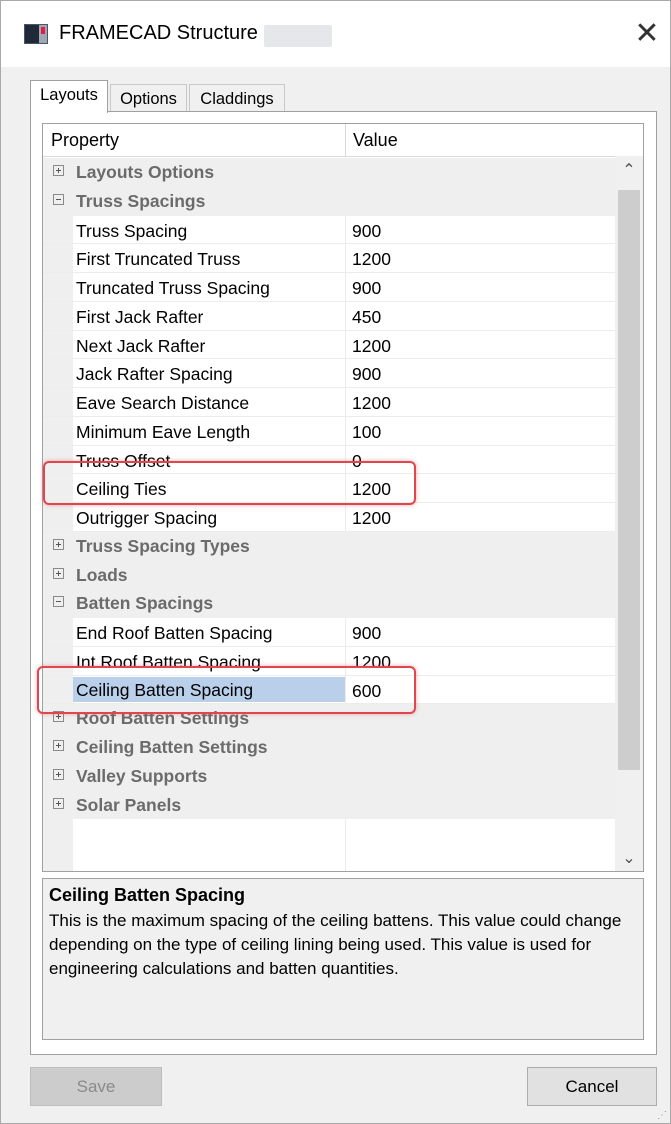 This screenshot has height=1124, width=671. What do you see at coordinates (629, 480) in the screenshot?
I see `scrollbar-thumb` at bounding box center [629, 480].